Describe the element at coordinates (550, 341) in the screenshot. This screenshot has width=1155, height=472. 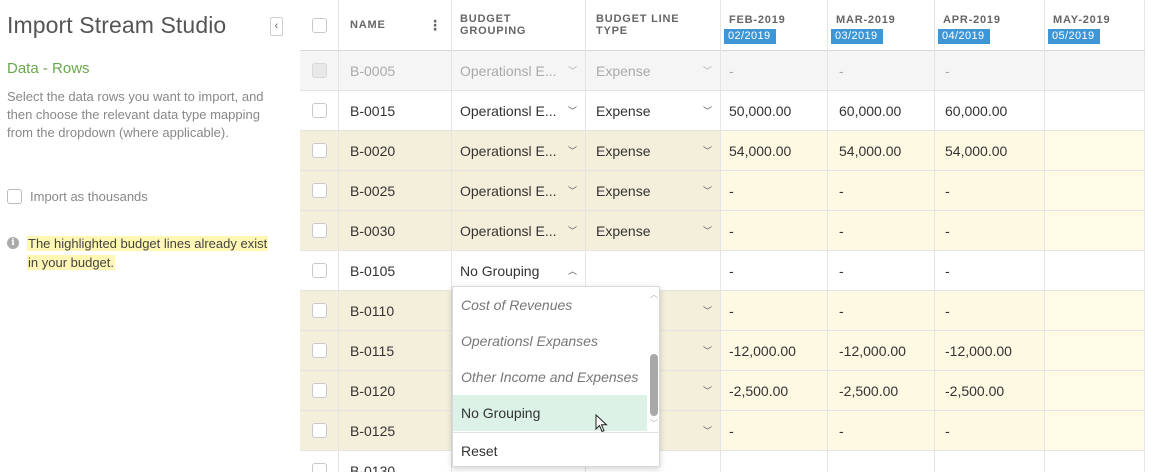
I see `dropdown-option: Operationsl Expanses` at that location.